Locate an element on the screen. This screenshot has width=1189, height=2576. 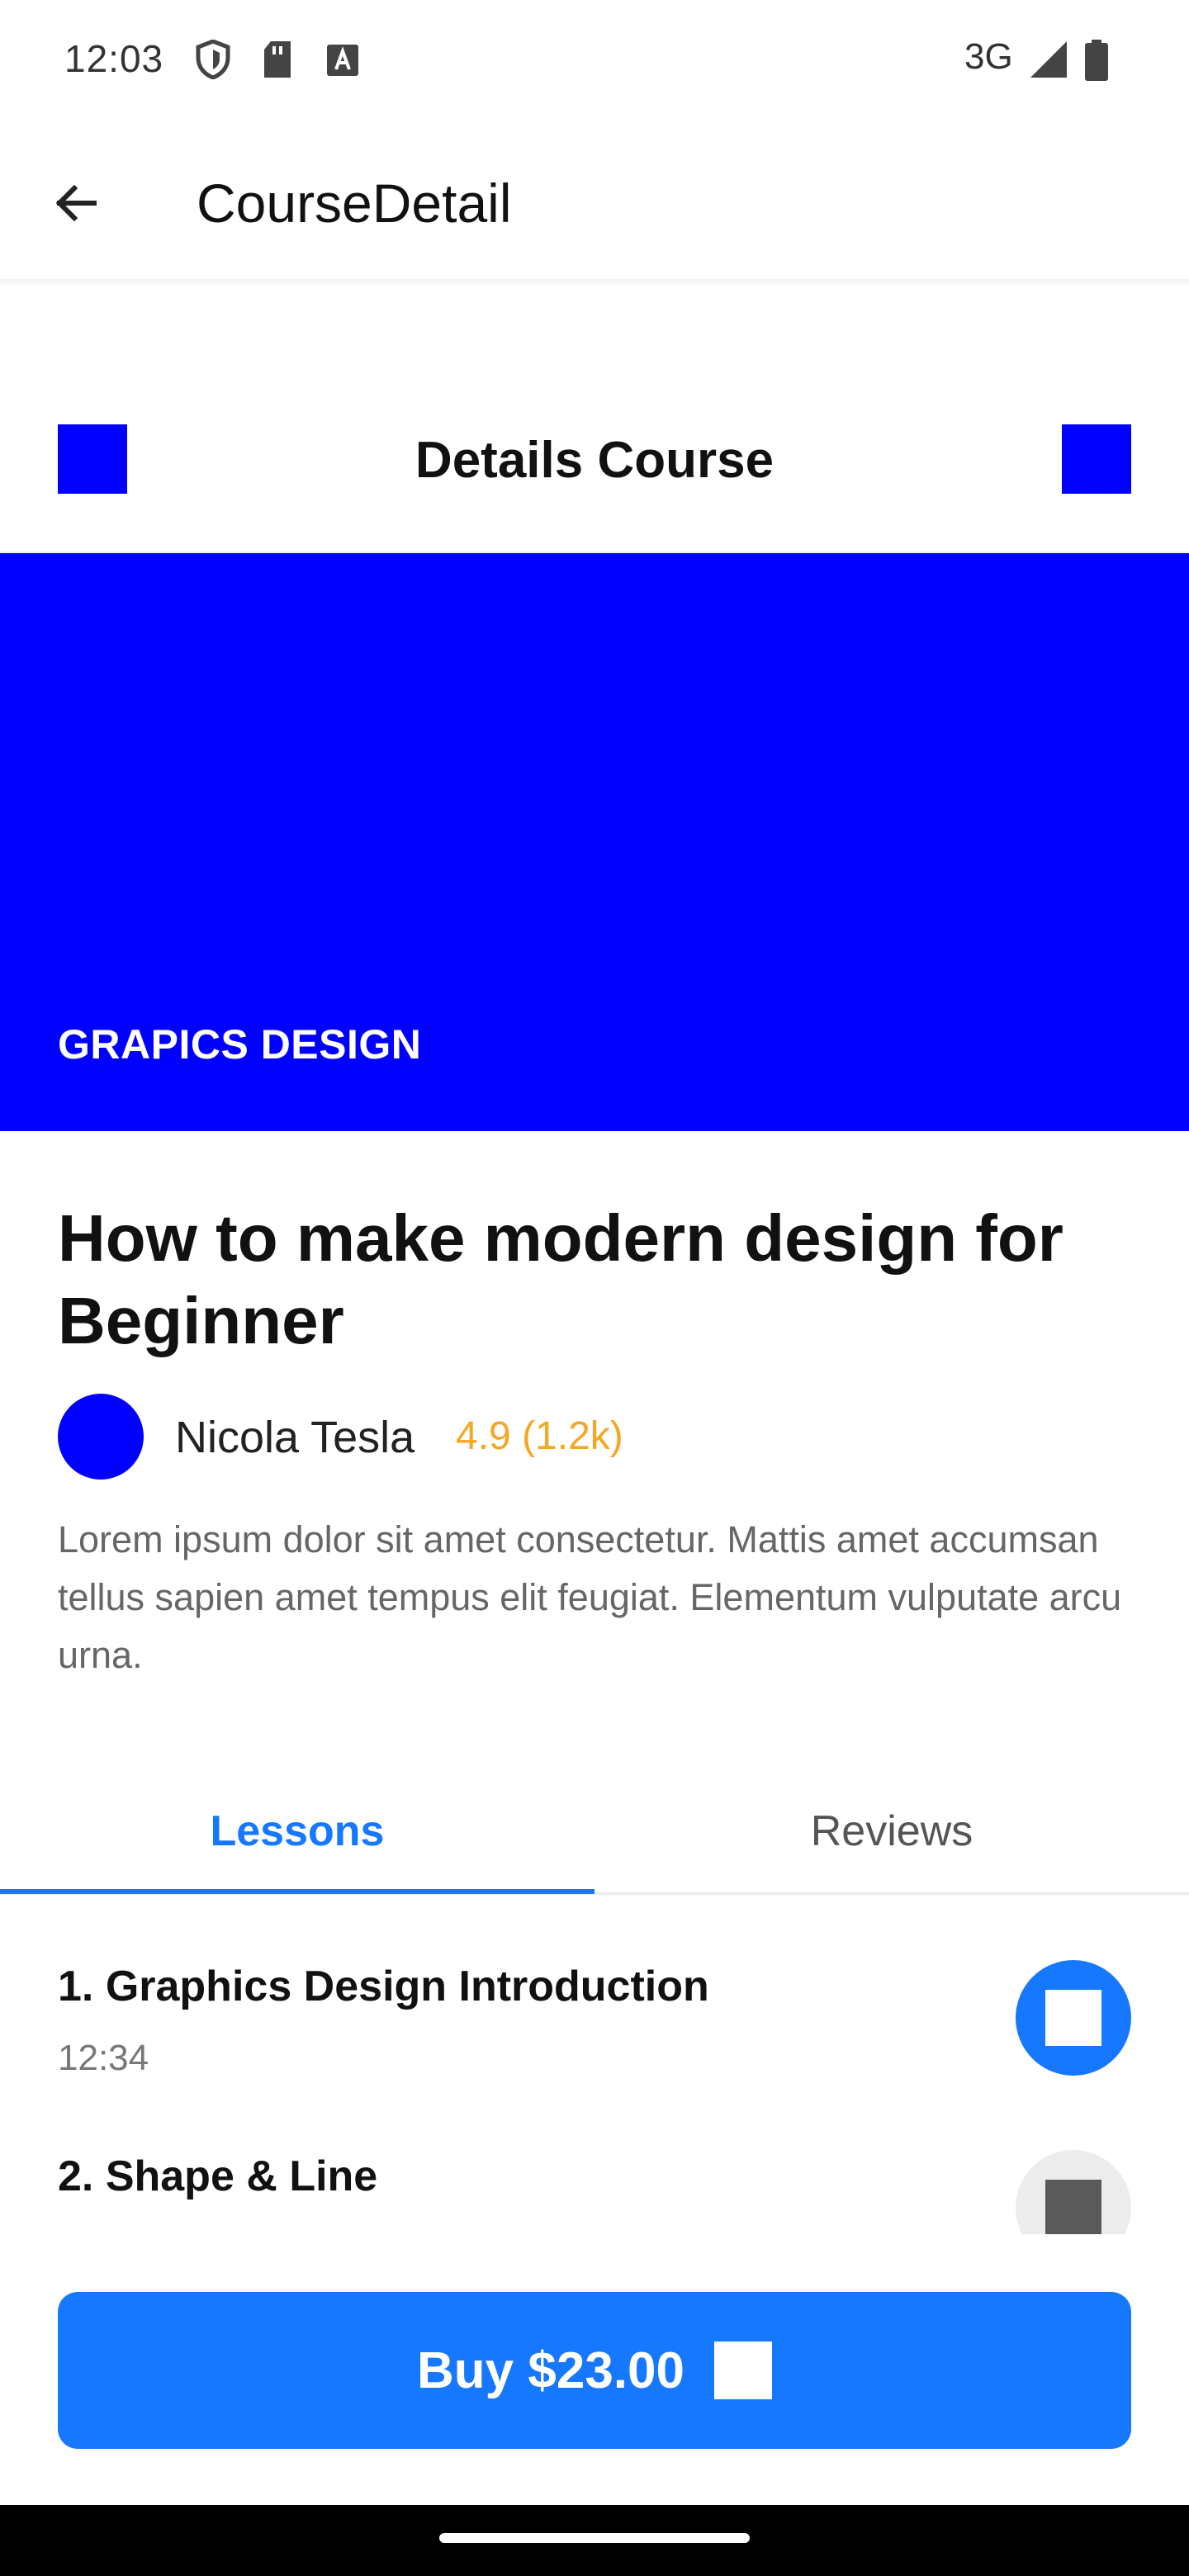
author-row: Nicola Tesla 4.9 (1.2k) is located at coordinates (594, 1437).